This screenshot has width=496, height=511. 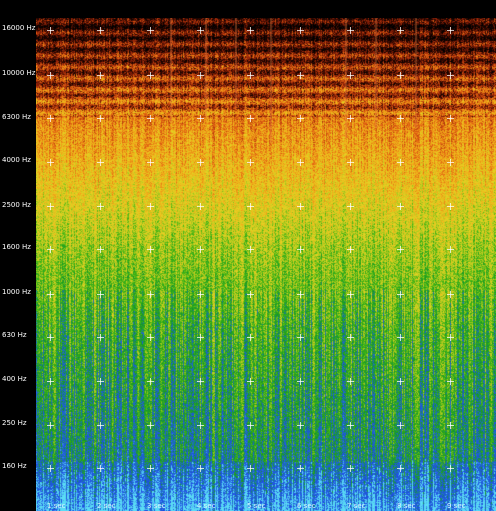 What do you see at coordinates (16, 160) in the screenshot?
I see `frequency-label: 4000 Hz` at bounding box center [16, 160].